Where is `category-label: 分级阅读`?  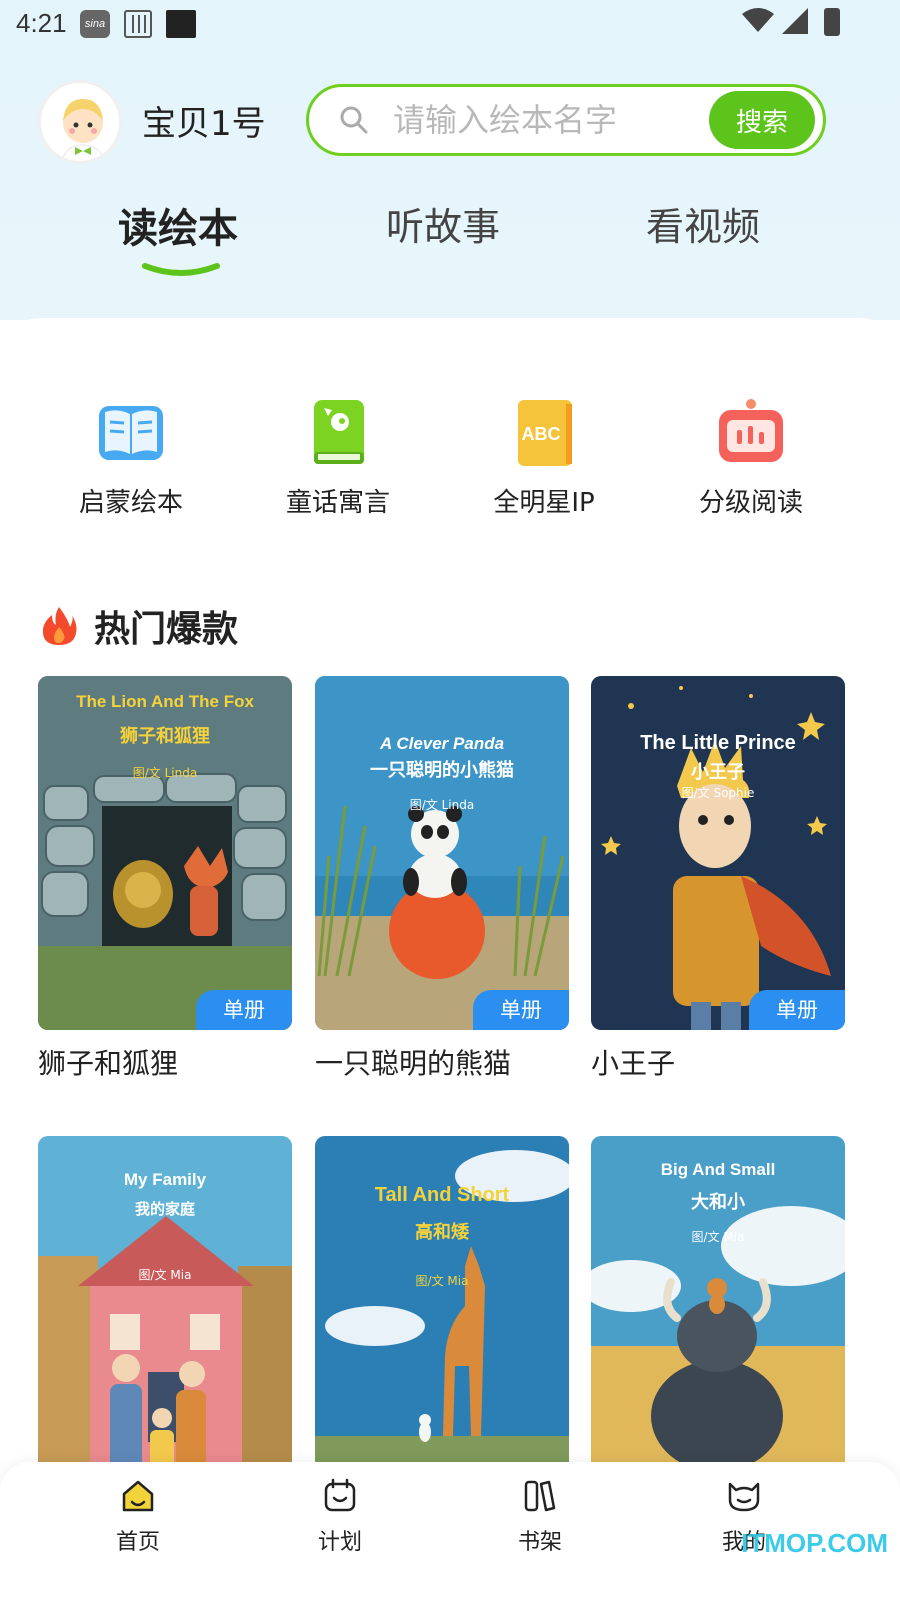 category-label: 分级阅读 is located at coordinates (750, 503).